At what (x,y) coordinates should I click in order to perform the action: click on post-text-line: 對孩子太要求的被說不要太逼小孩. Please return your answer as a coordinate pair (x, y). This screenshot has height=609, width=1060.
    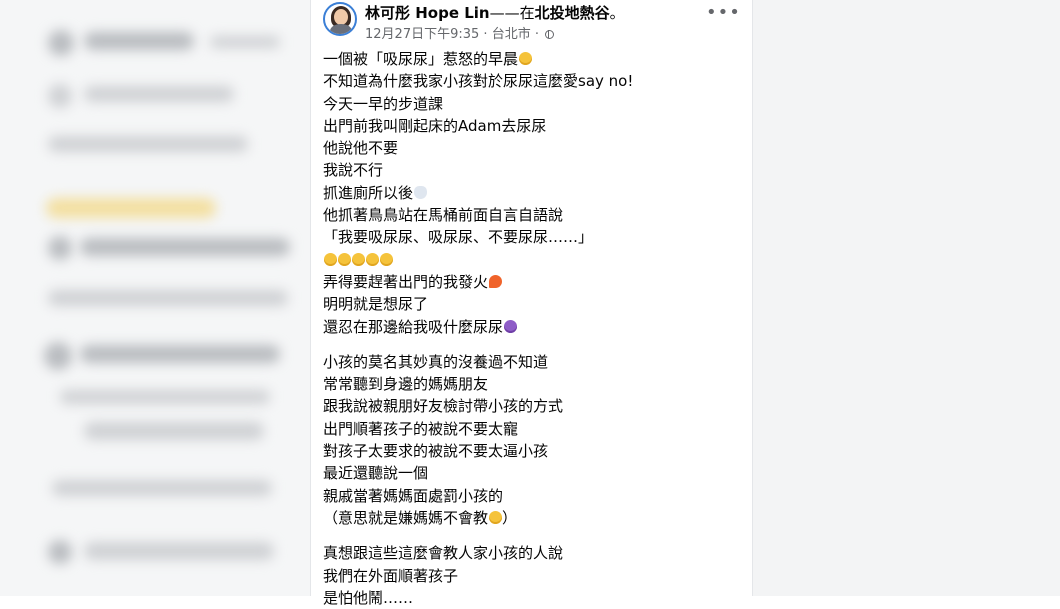
    Looking at the image, I should click on (533, 451).